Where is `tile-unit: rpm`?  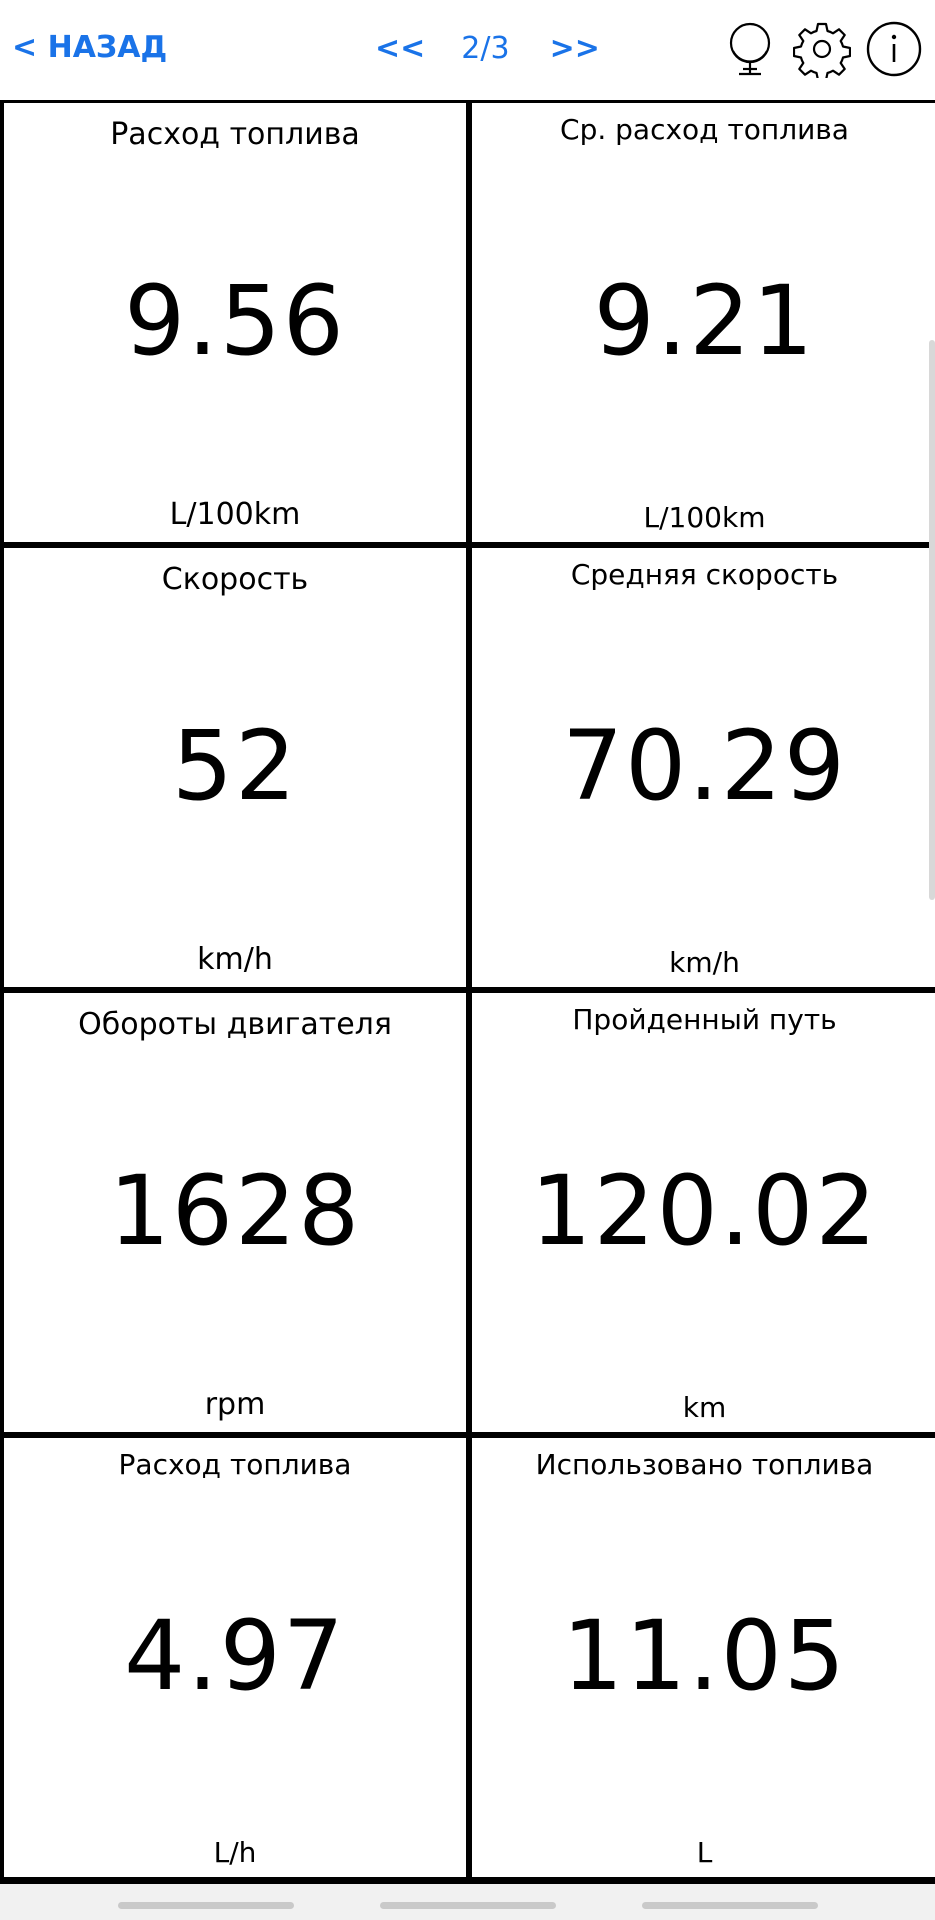 tile-unit: rpm is located at coordinates (235, 1404).